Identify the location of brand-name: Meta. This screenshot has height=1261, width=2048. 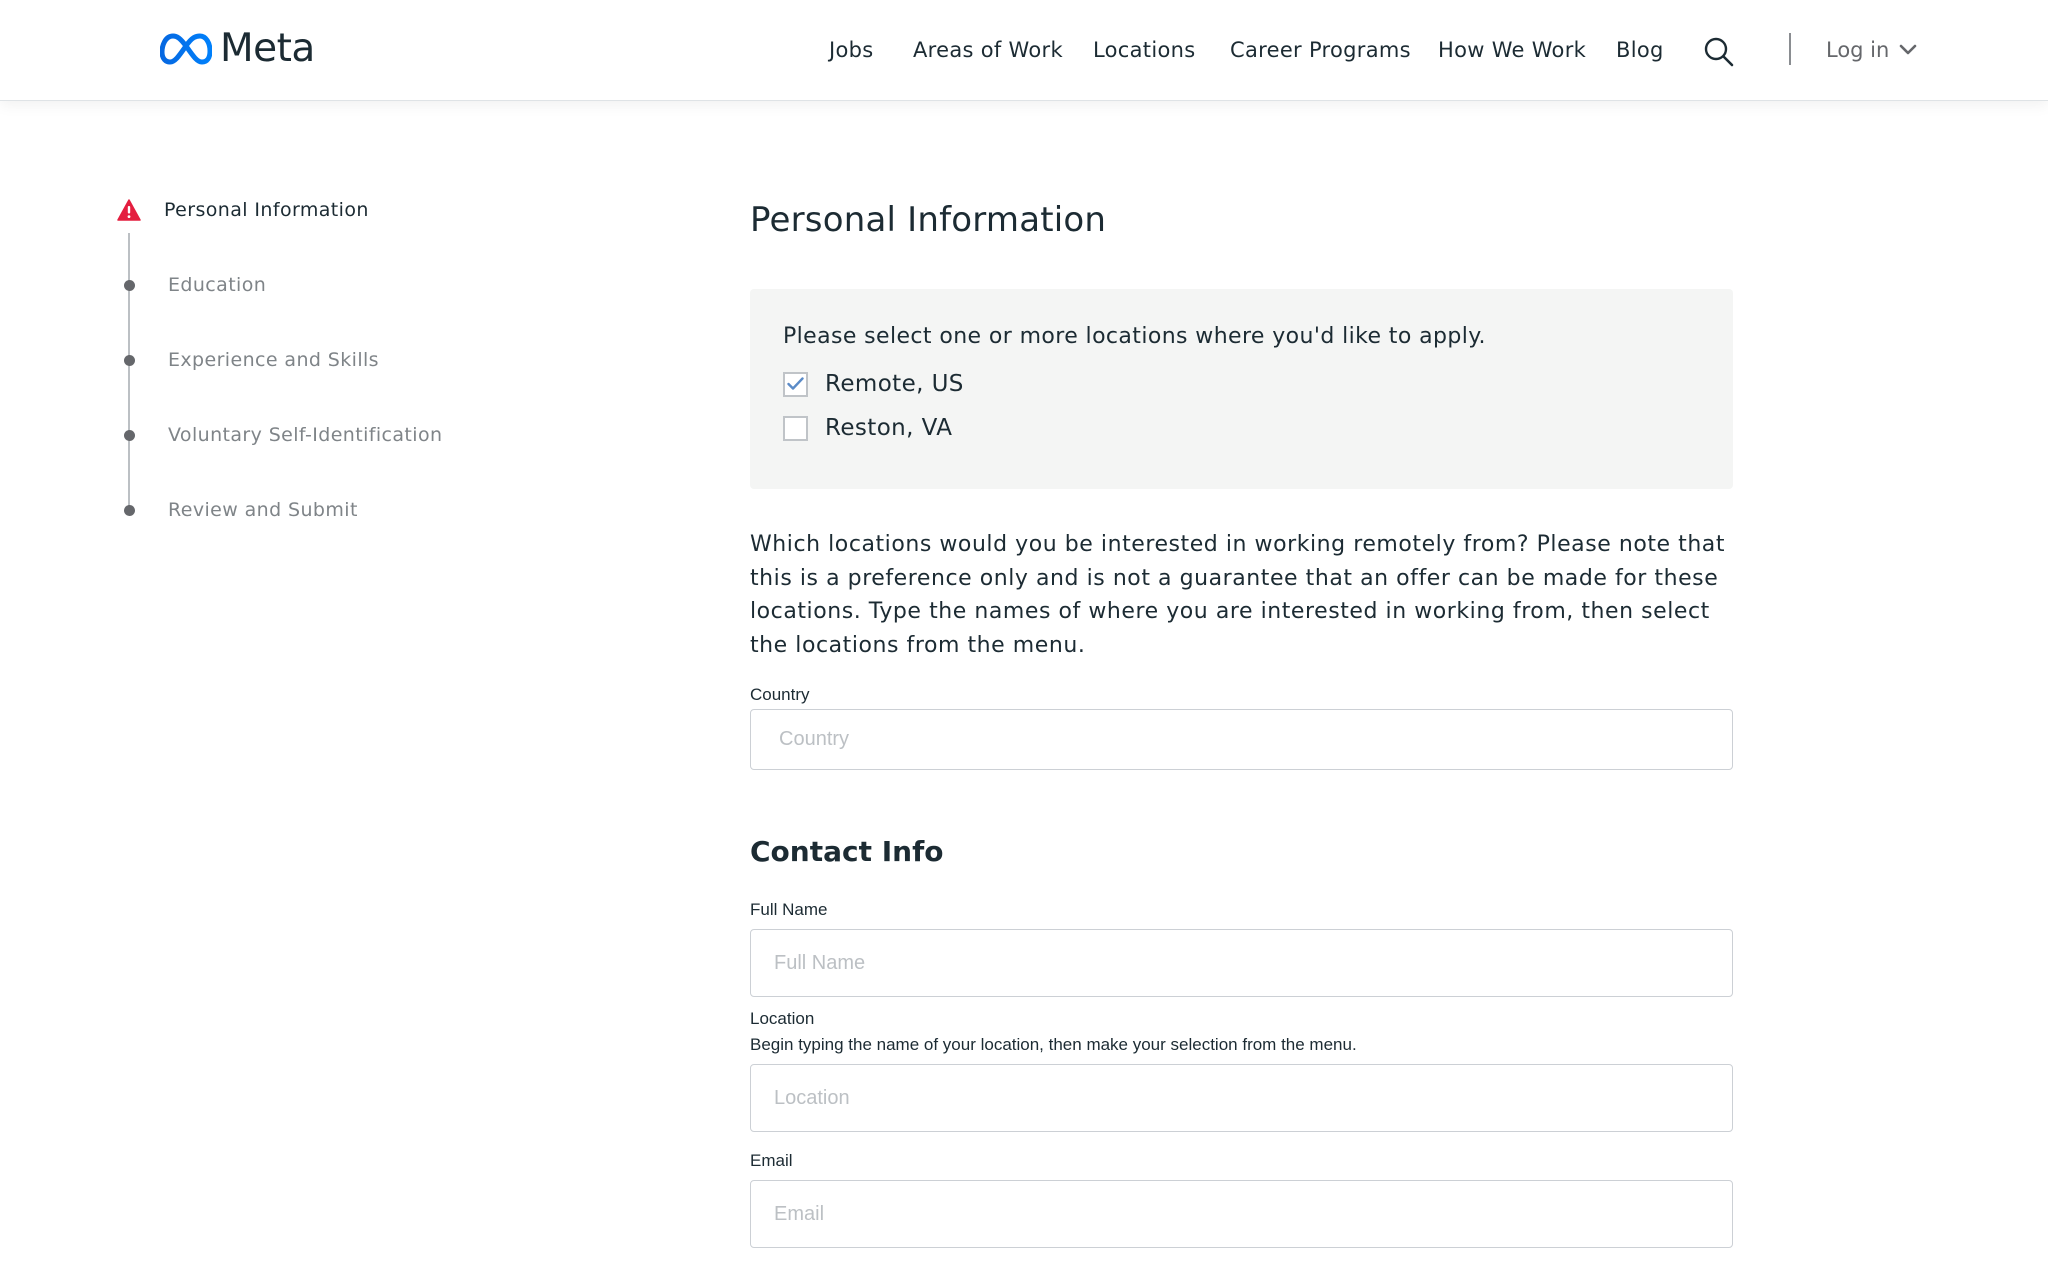
(267, 48).